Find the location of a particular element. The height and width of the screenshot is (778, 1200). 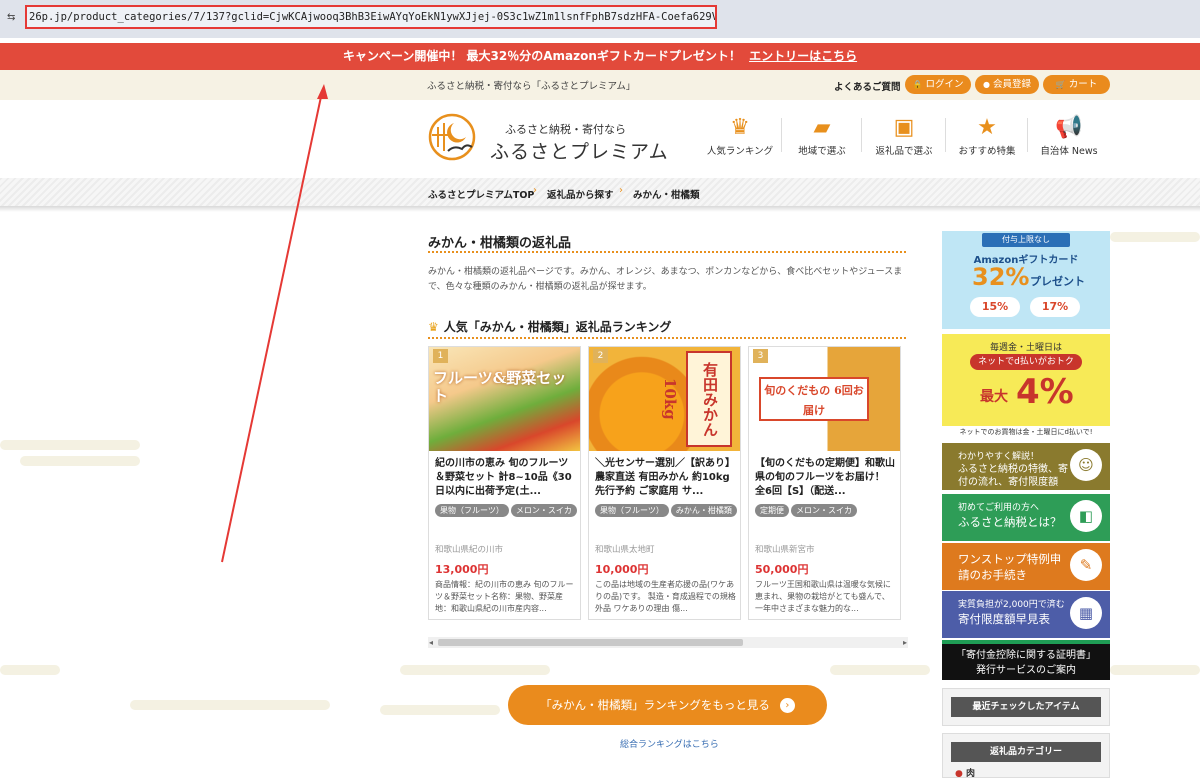

category-item-meat: ● 肉 is located at coordinates (965, 772).